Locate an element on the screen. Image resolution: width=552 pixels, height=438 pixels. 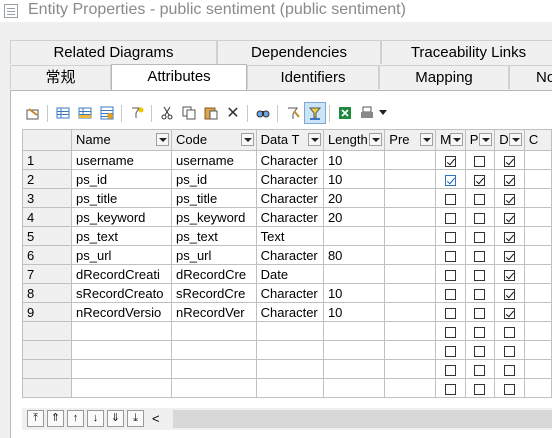
column-header-code: Code is located at coordinates (213, 140).